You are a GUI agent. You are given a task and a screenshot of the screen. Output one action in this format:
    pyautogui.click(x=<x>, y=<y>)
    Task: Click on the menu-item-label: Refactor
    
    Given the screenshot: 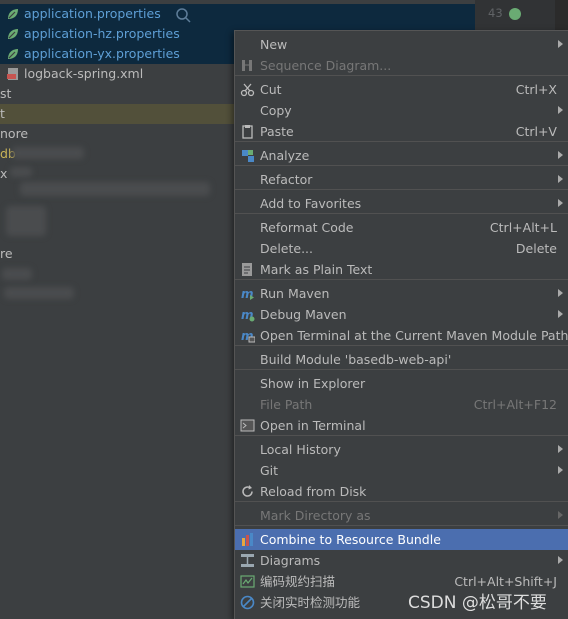 What is the action you would take?
    pyautogui.click(x=286, y=179)
    